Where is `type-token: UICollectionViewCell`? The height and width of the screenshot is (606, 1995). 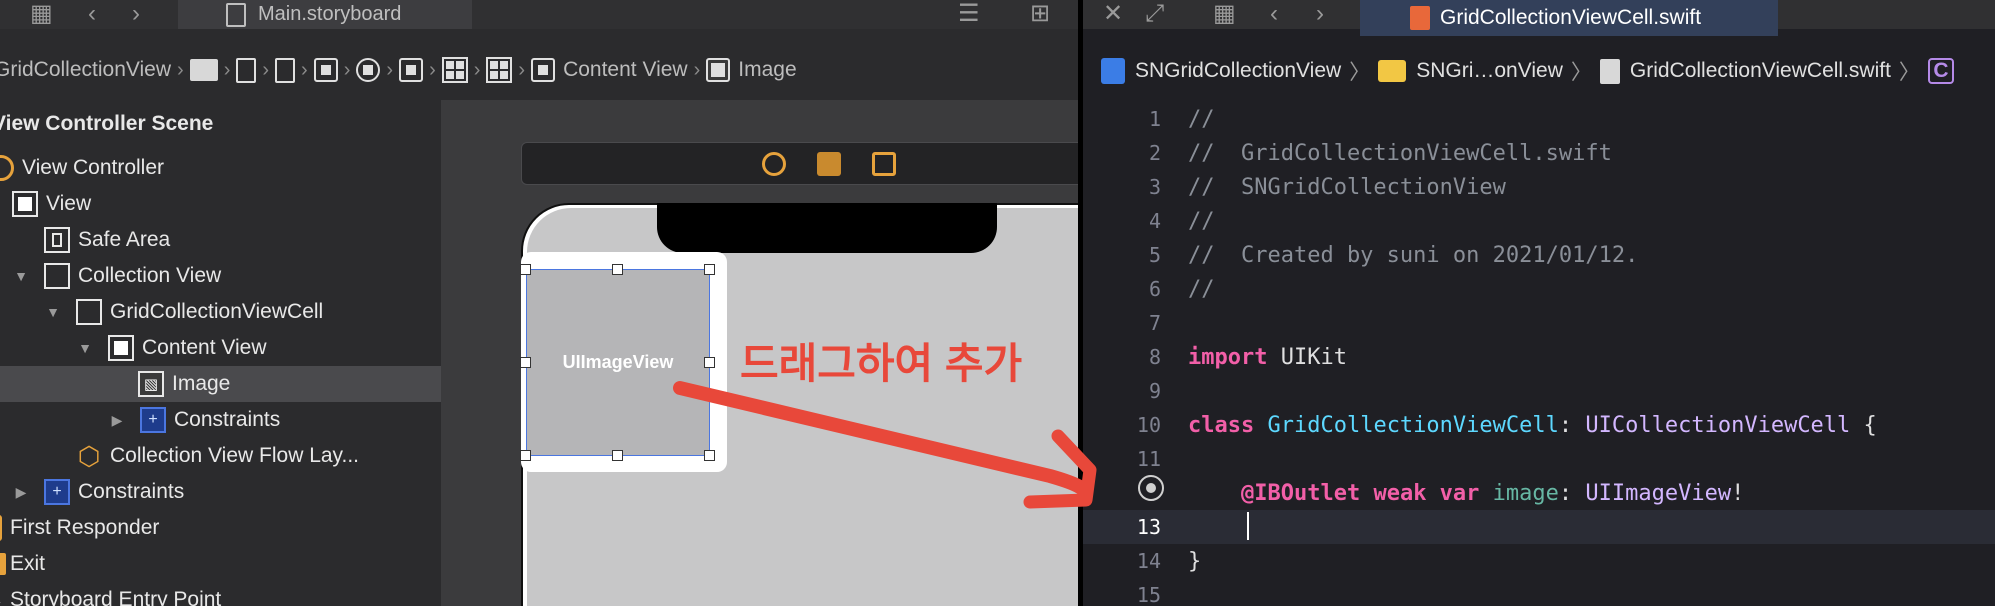 type-token: UICollectionViewCell is located at coordinates (1718, 425).